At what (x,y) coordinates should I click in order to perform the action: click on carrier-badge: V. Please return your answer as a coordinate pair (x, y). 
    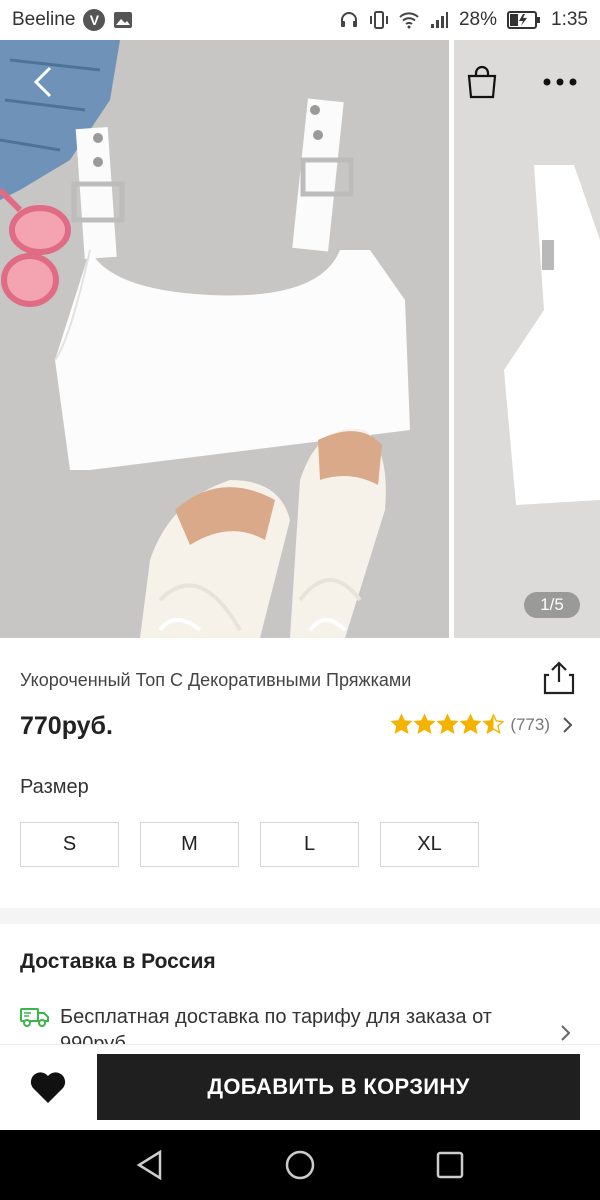
    Looking at the image, I should click on (94, 20).